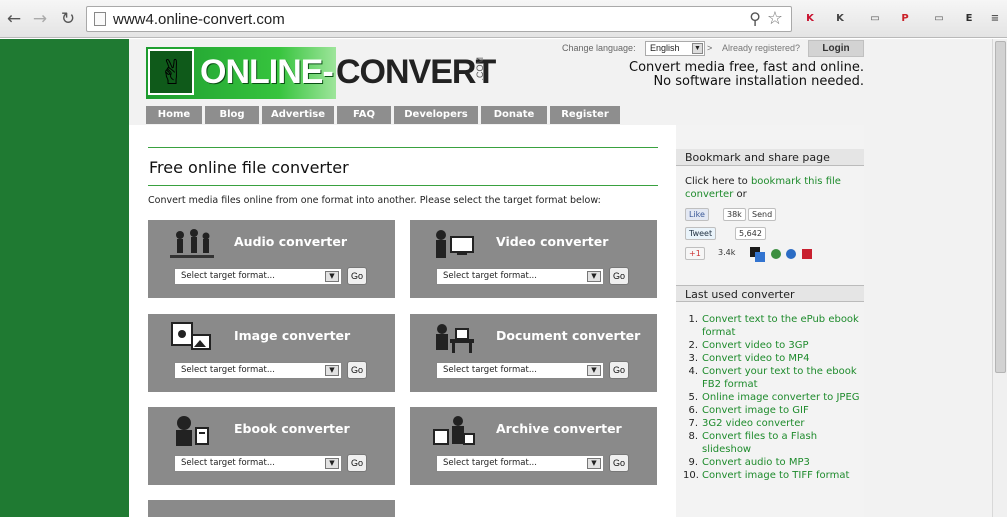 The height and width of the screenshot is (517, 1007). Describe the element at coordinates (454, 338) in the screenshot. I see `document-converter-icon` at that location.